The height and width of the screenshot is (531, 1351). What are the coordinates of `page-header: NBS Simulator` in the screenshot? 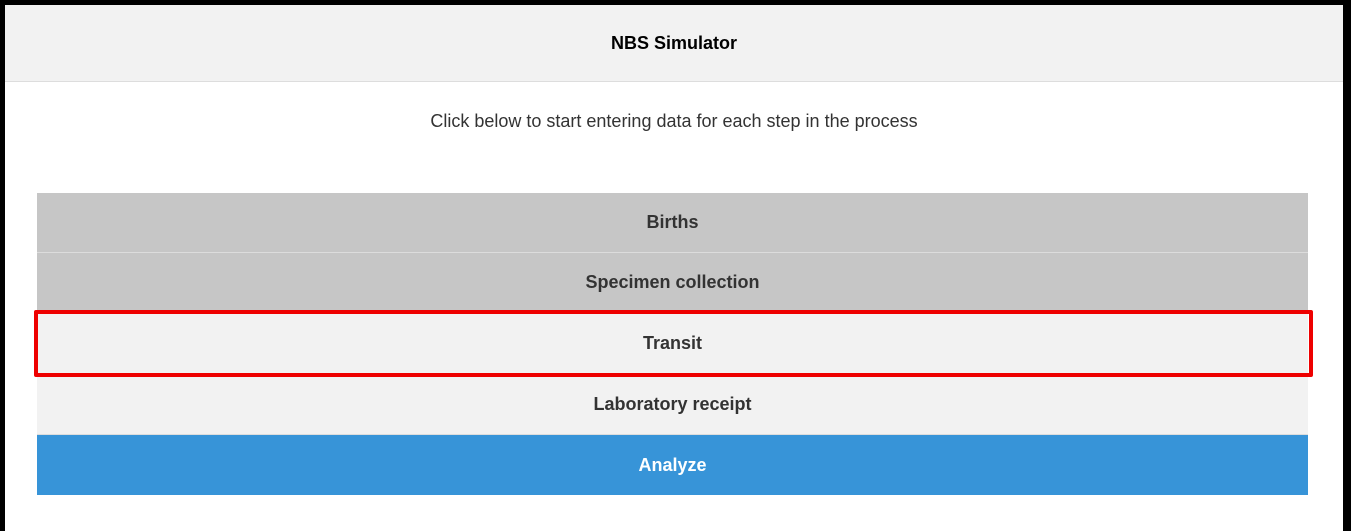 It's located at (674, 43).